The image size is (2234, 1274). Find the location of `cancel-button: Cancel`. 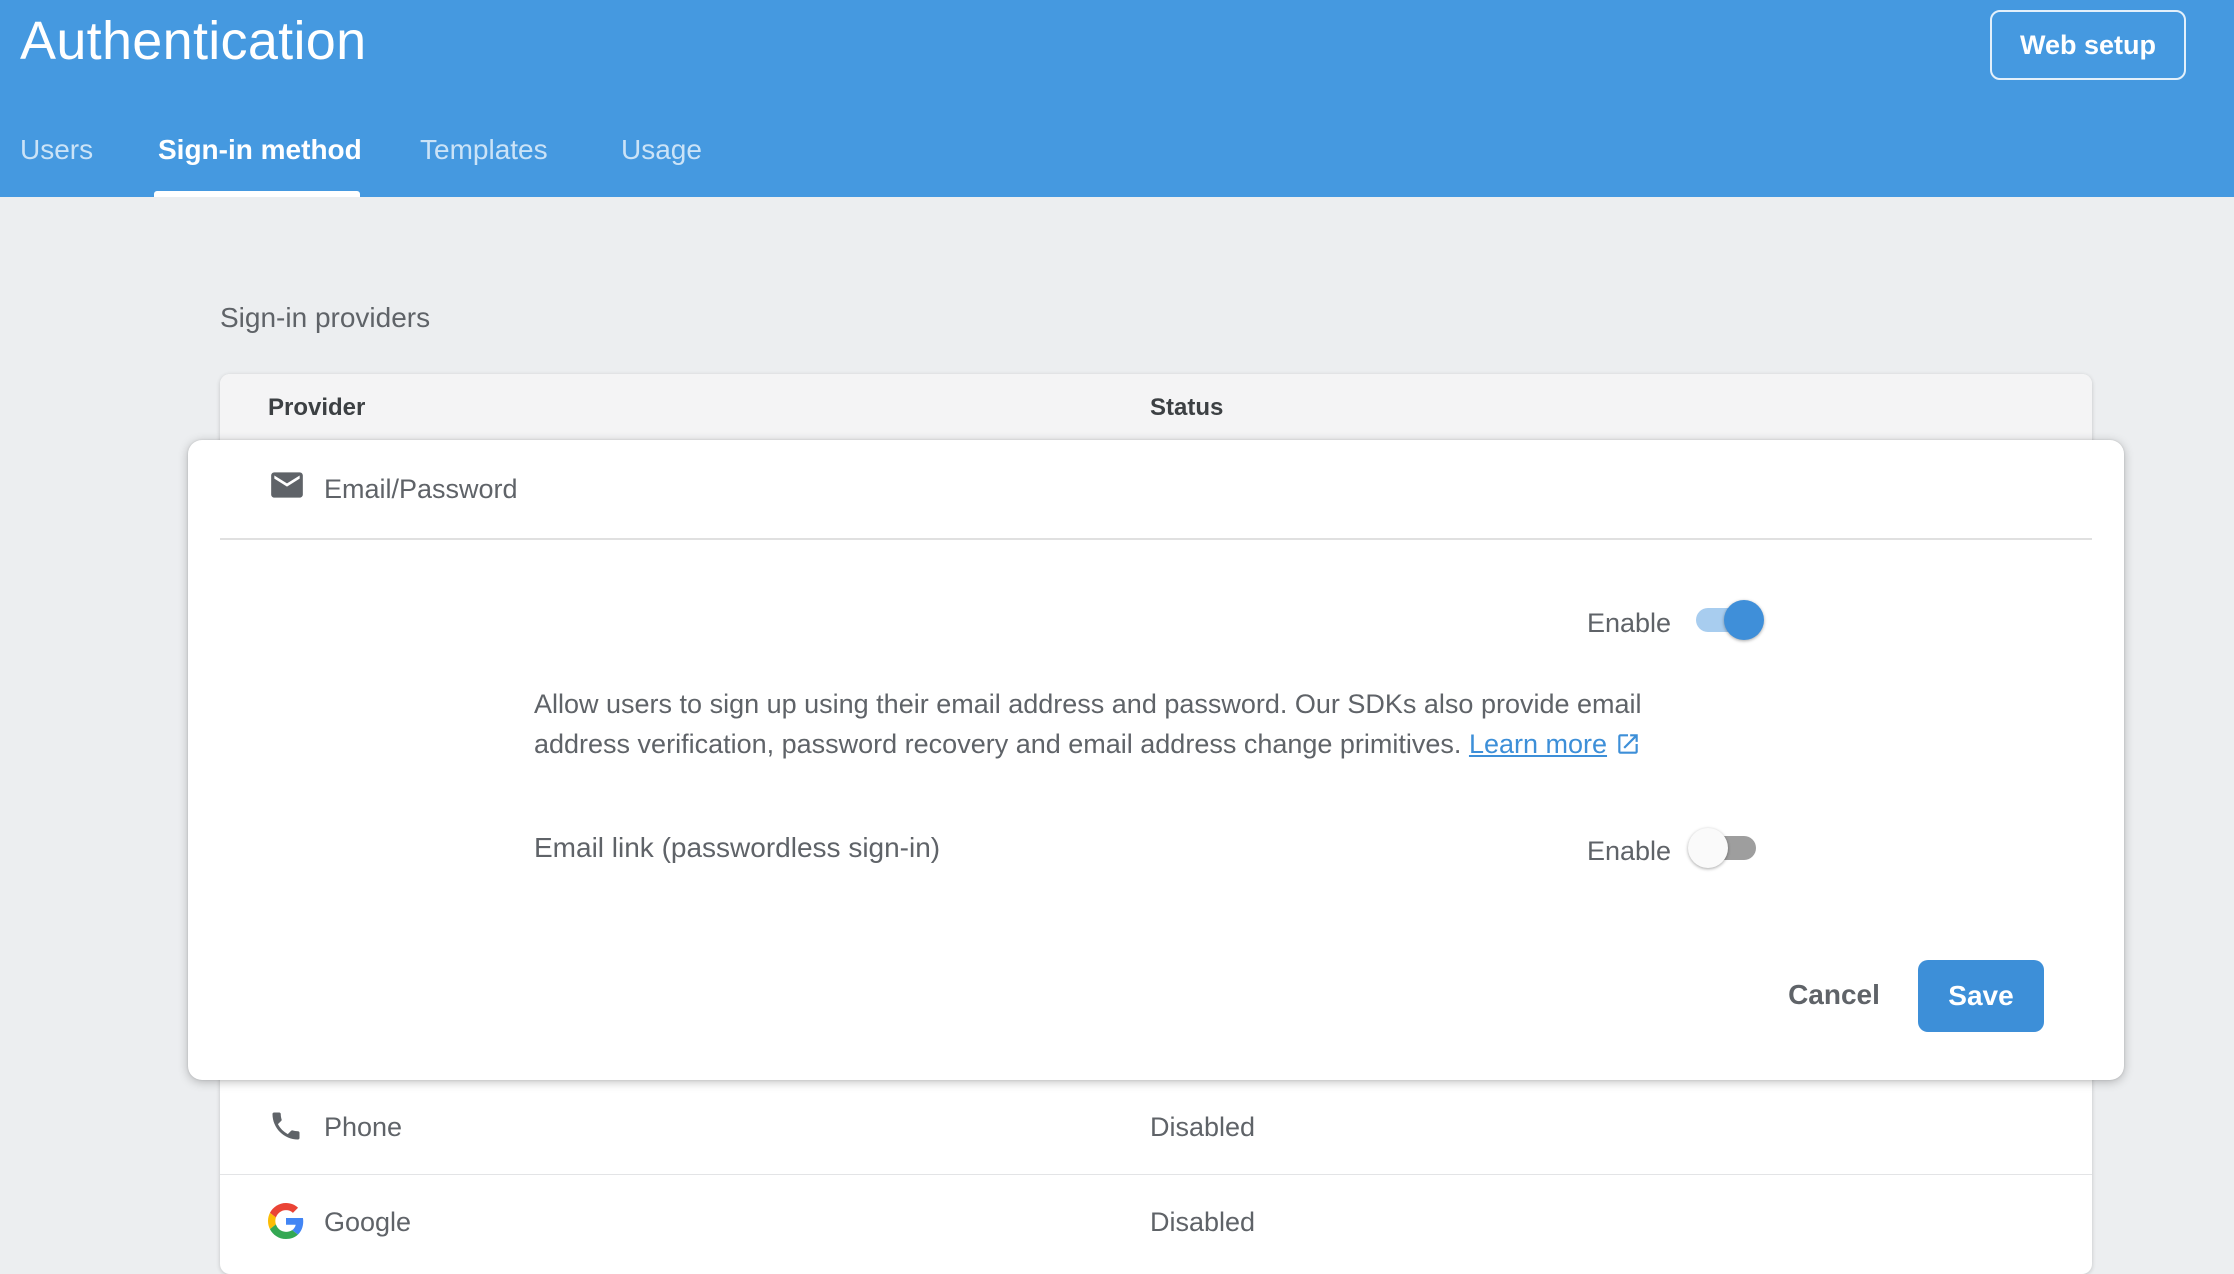

cancel-button: Cancel is located at coordinates (1834, 995).